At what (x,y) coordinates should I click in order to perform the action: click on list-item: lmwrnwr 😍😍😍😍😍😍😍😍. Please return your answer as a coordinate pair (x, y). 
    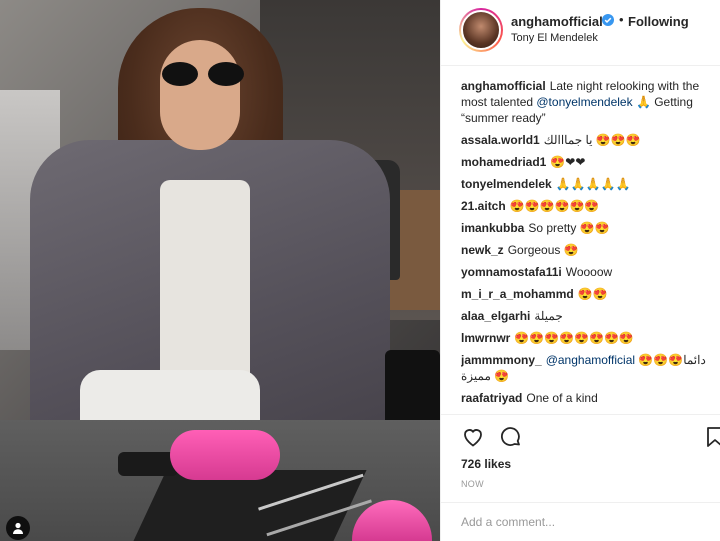
    Looking at the image, I should click on (586, 338).